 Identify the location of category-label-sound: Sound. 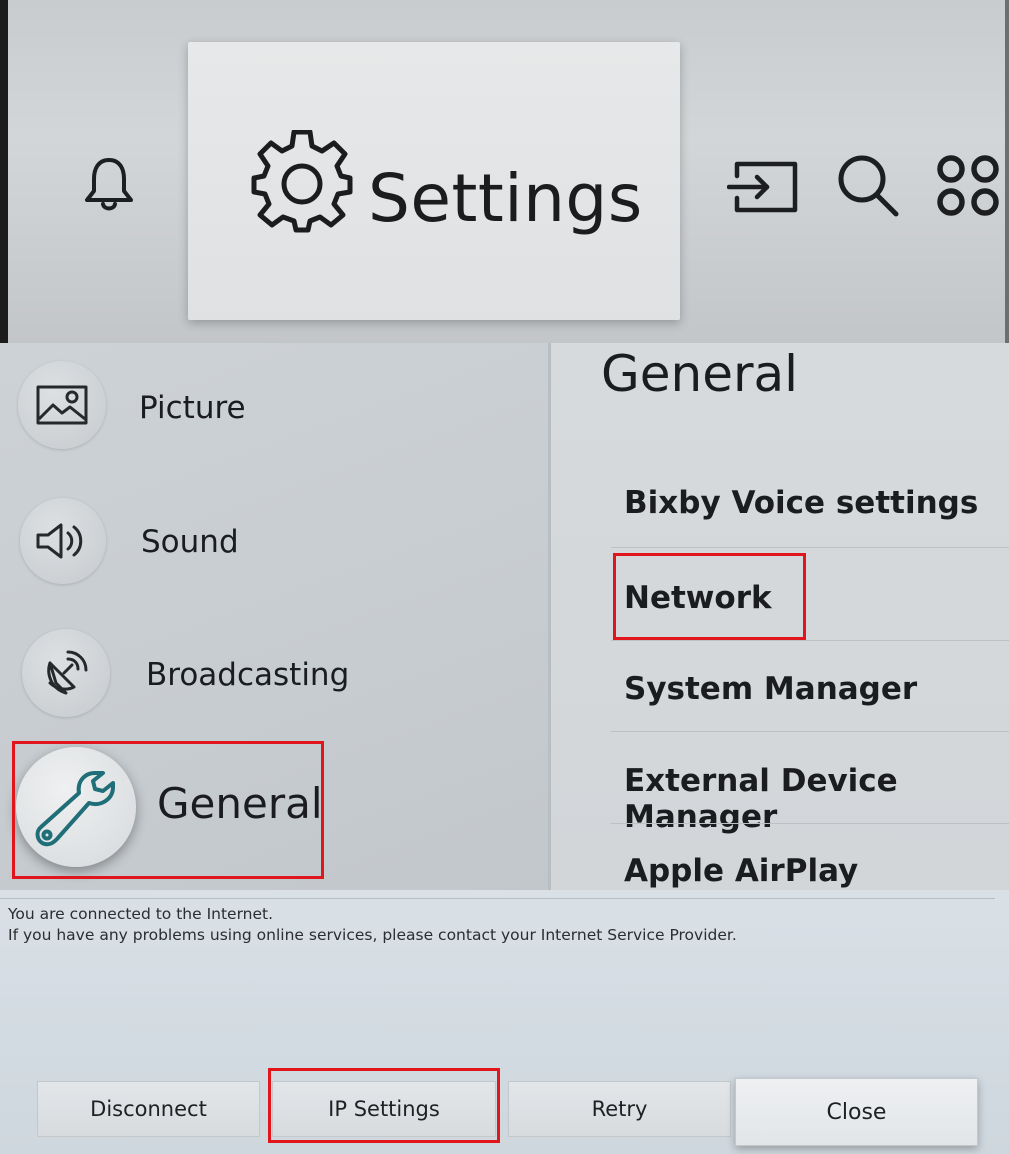
(190, 542).